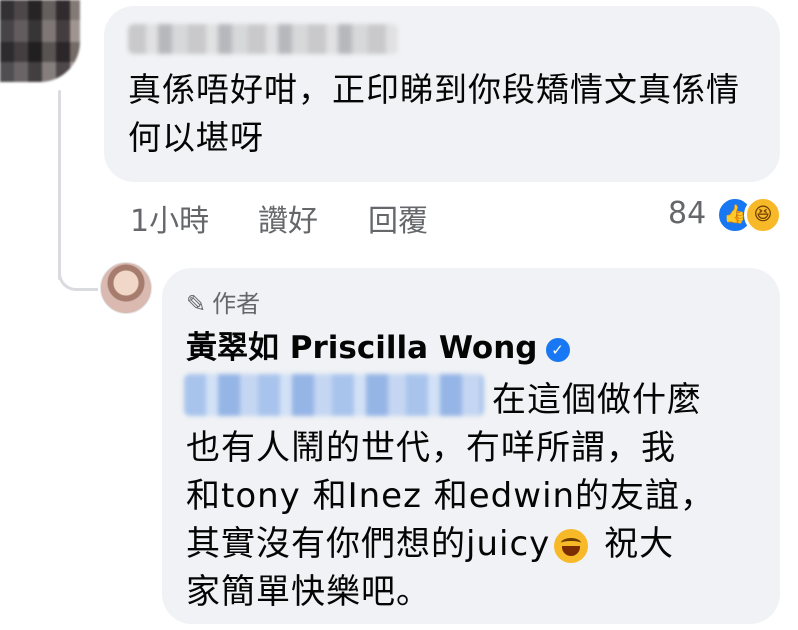  I want to click on reply-author-name: 黃翠如 Priscilla Wong ✓, so click(378, 344).